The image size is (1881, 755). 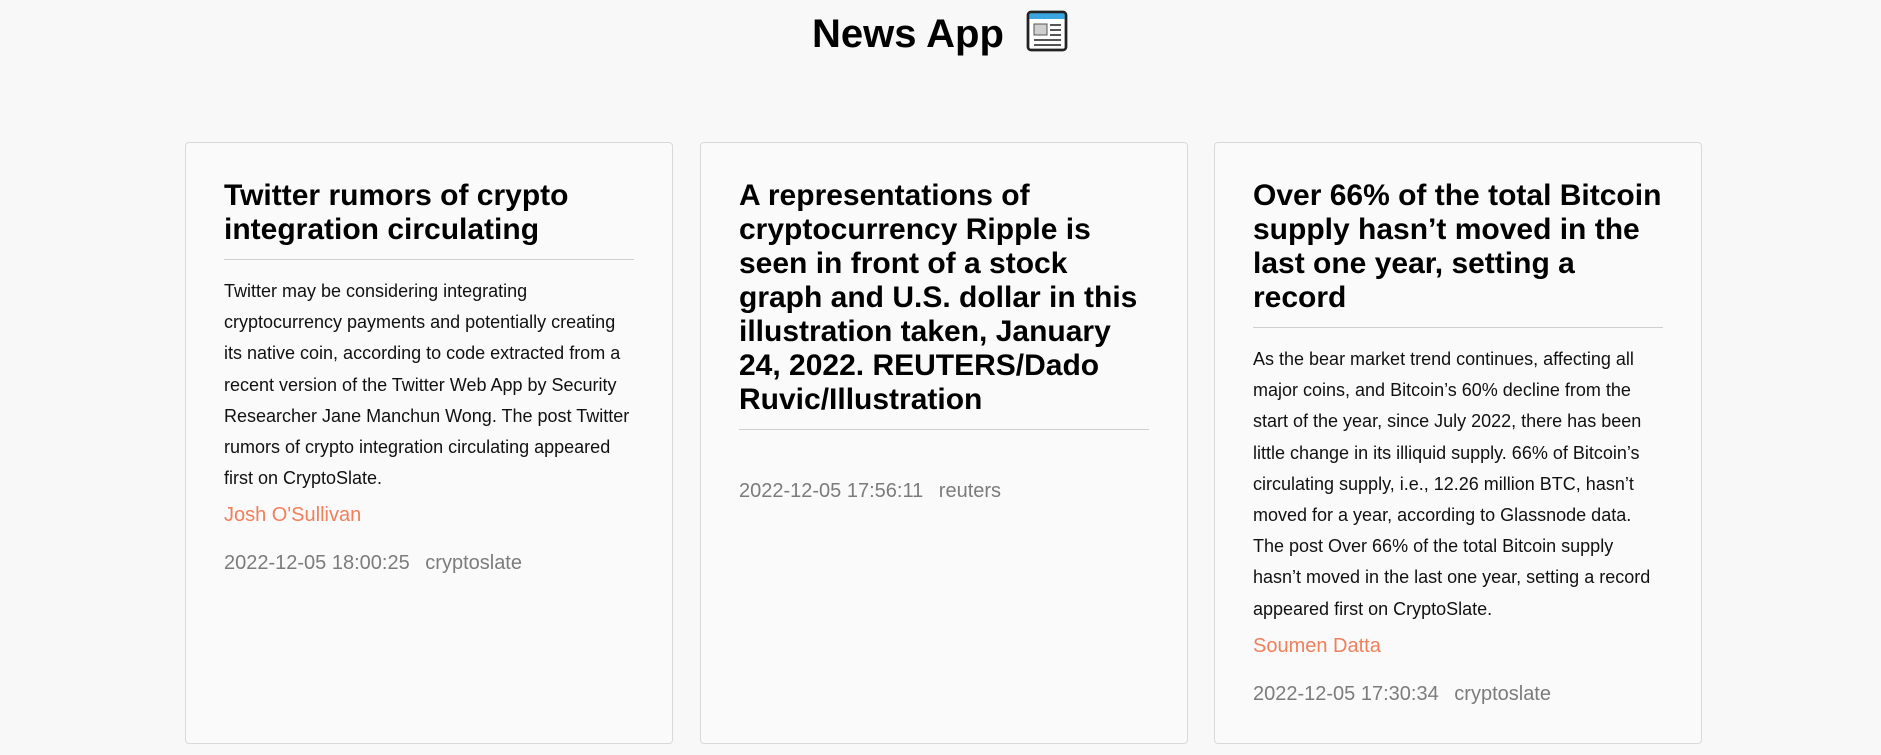 I want to click on news-card-meta: 2022-12-05 18:00:25 cryptoslate, so click(x=429, y=563).